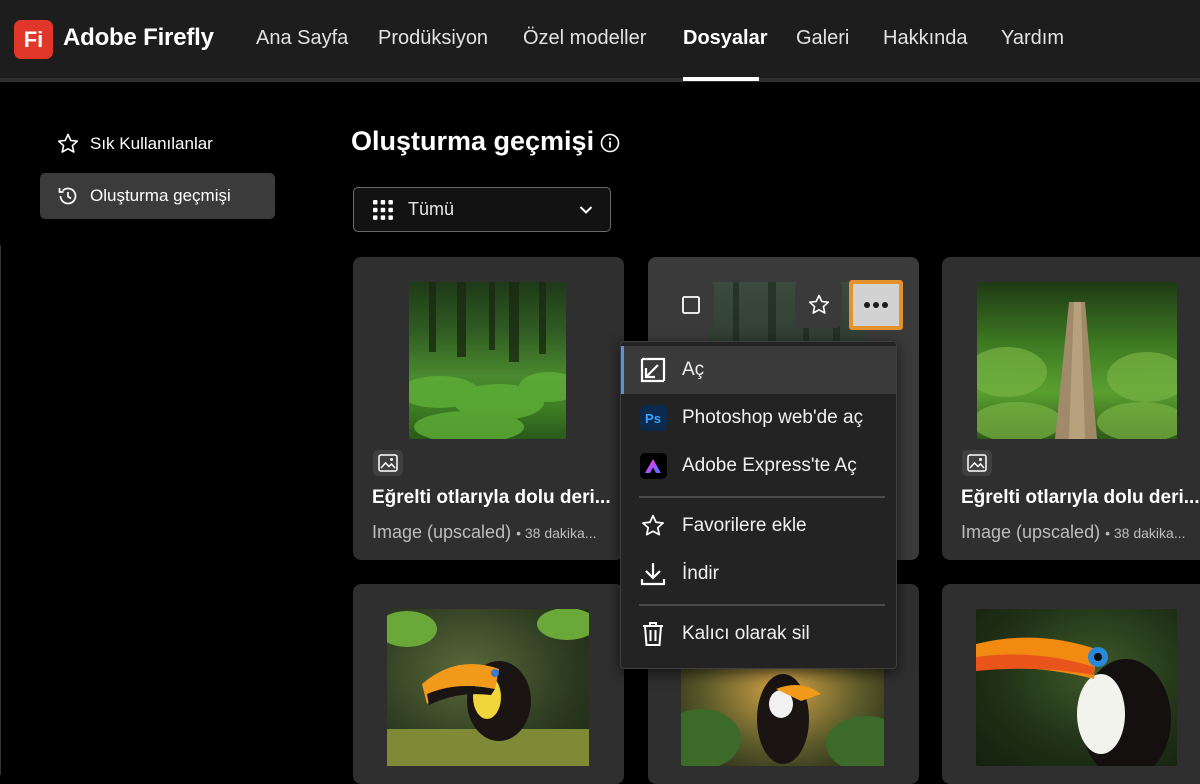 This screenshot has height=784, width=1200. I want to click on menu-item-label: Kalıcı olarak sil, so click(746, 633).